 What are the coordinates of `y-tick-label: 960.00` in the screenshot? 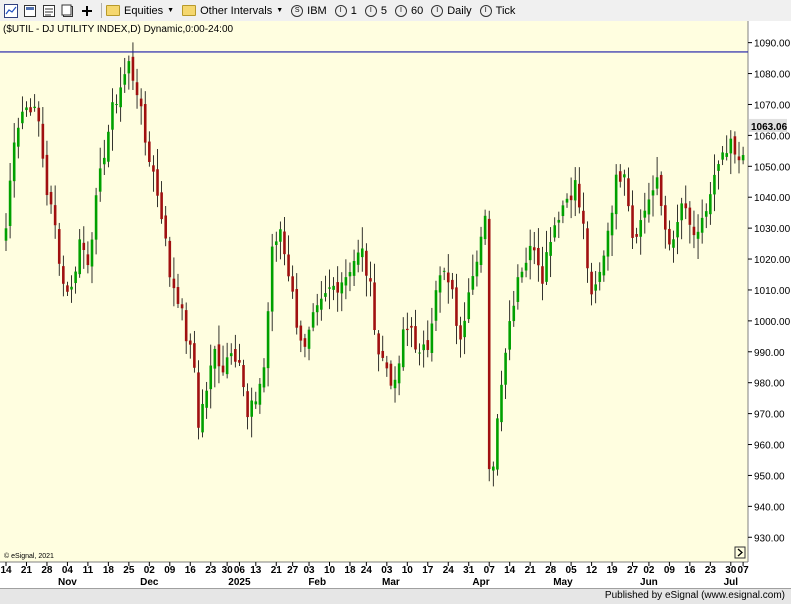 It's located at (769, 446).